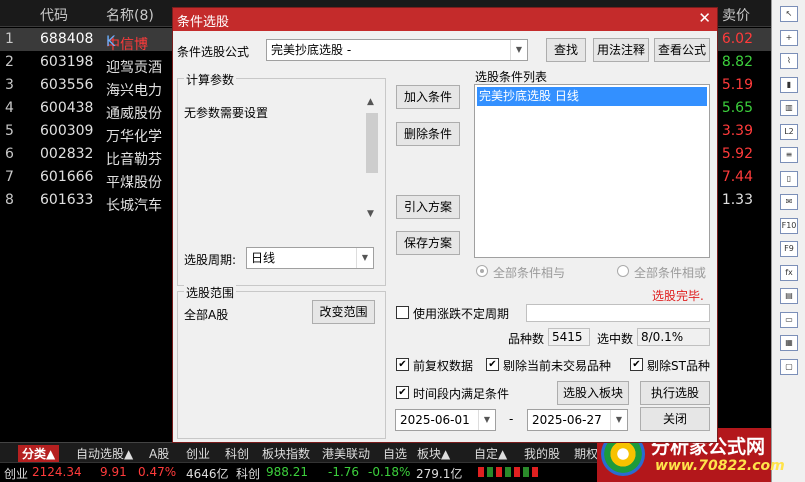 The height and width of the screenshot is (482, 805). What do you see at coordinates (670, 273) in the screenshot?
I see `all-or-label: 全部条件相或` at bounding box center [670, 273].